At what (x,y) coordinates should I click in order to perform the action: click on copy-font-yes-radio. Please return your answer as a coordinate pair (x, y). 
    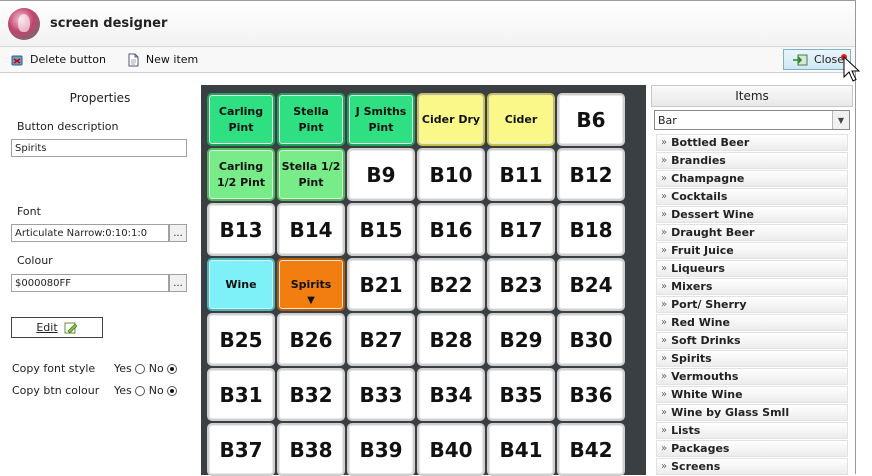
    Looking at the image, I should click on (139, 368).